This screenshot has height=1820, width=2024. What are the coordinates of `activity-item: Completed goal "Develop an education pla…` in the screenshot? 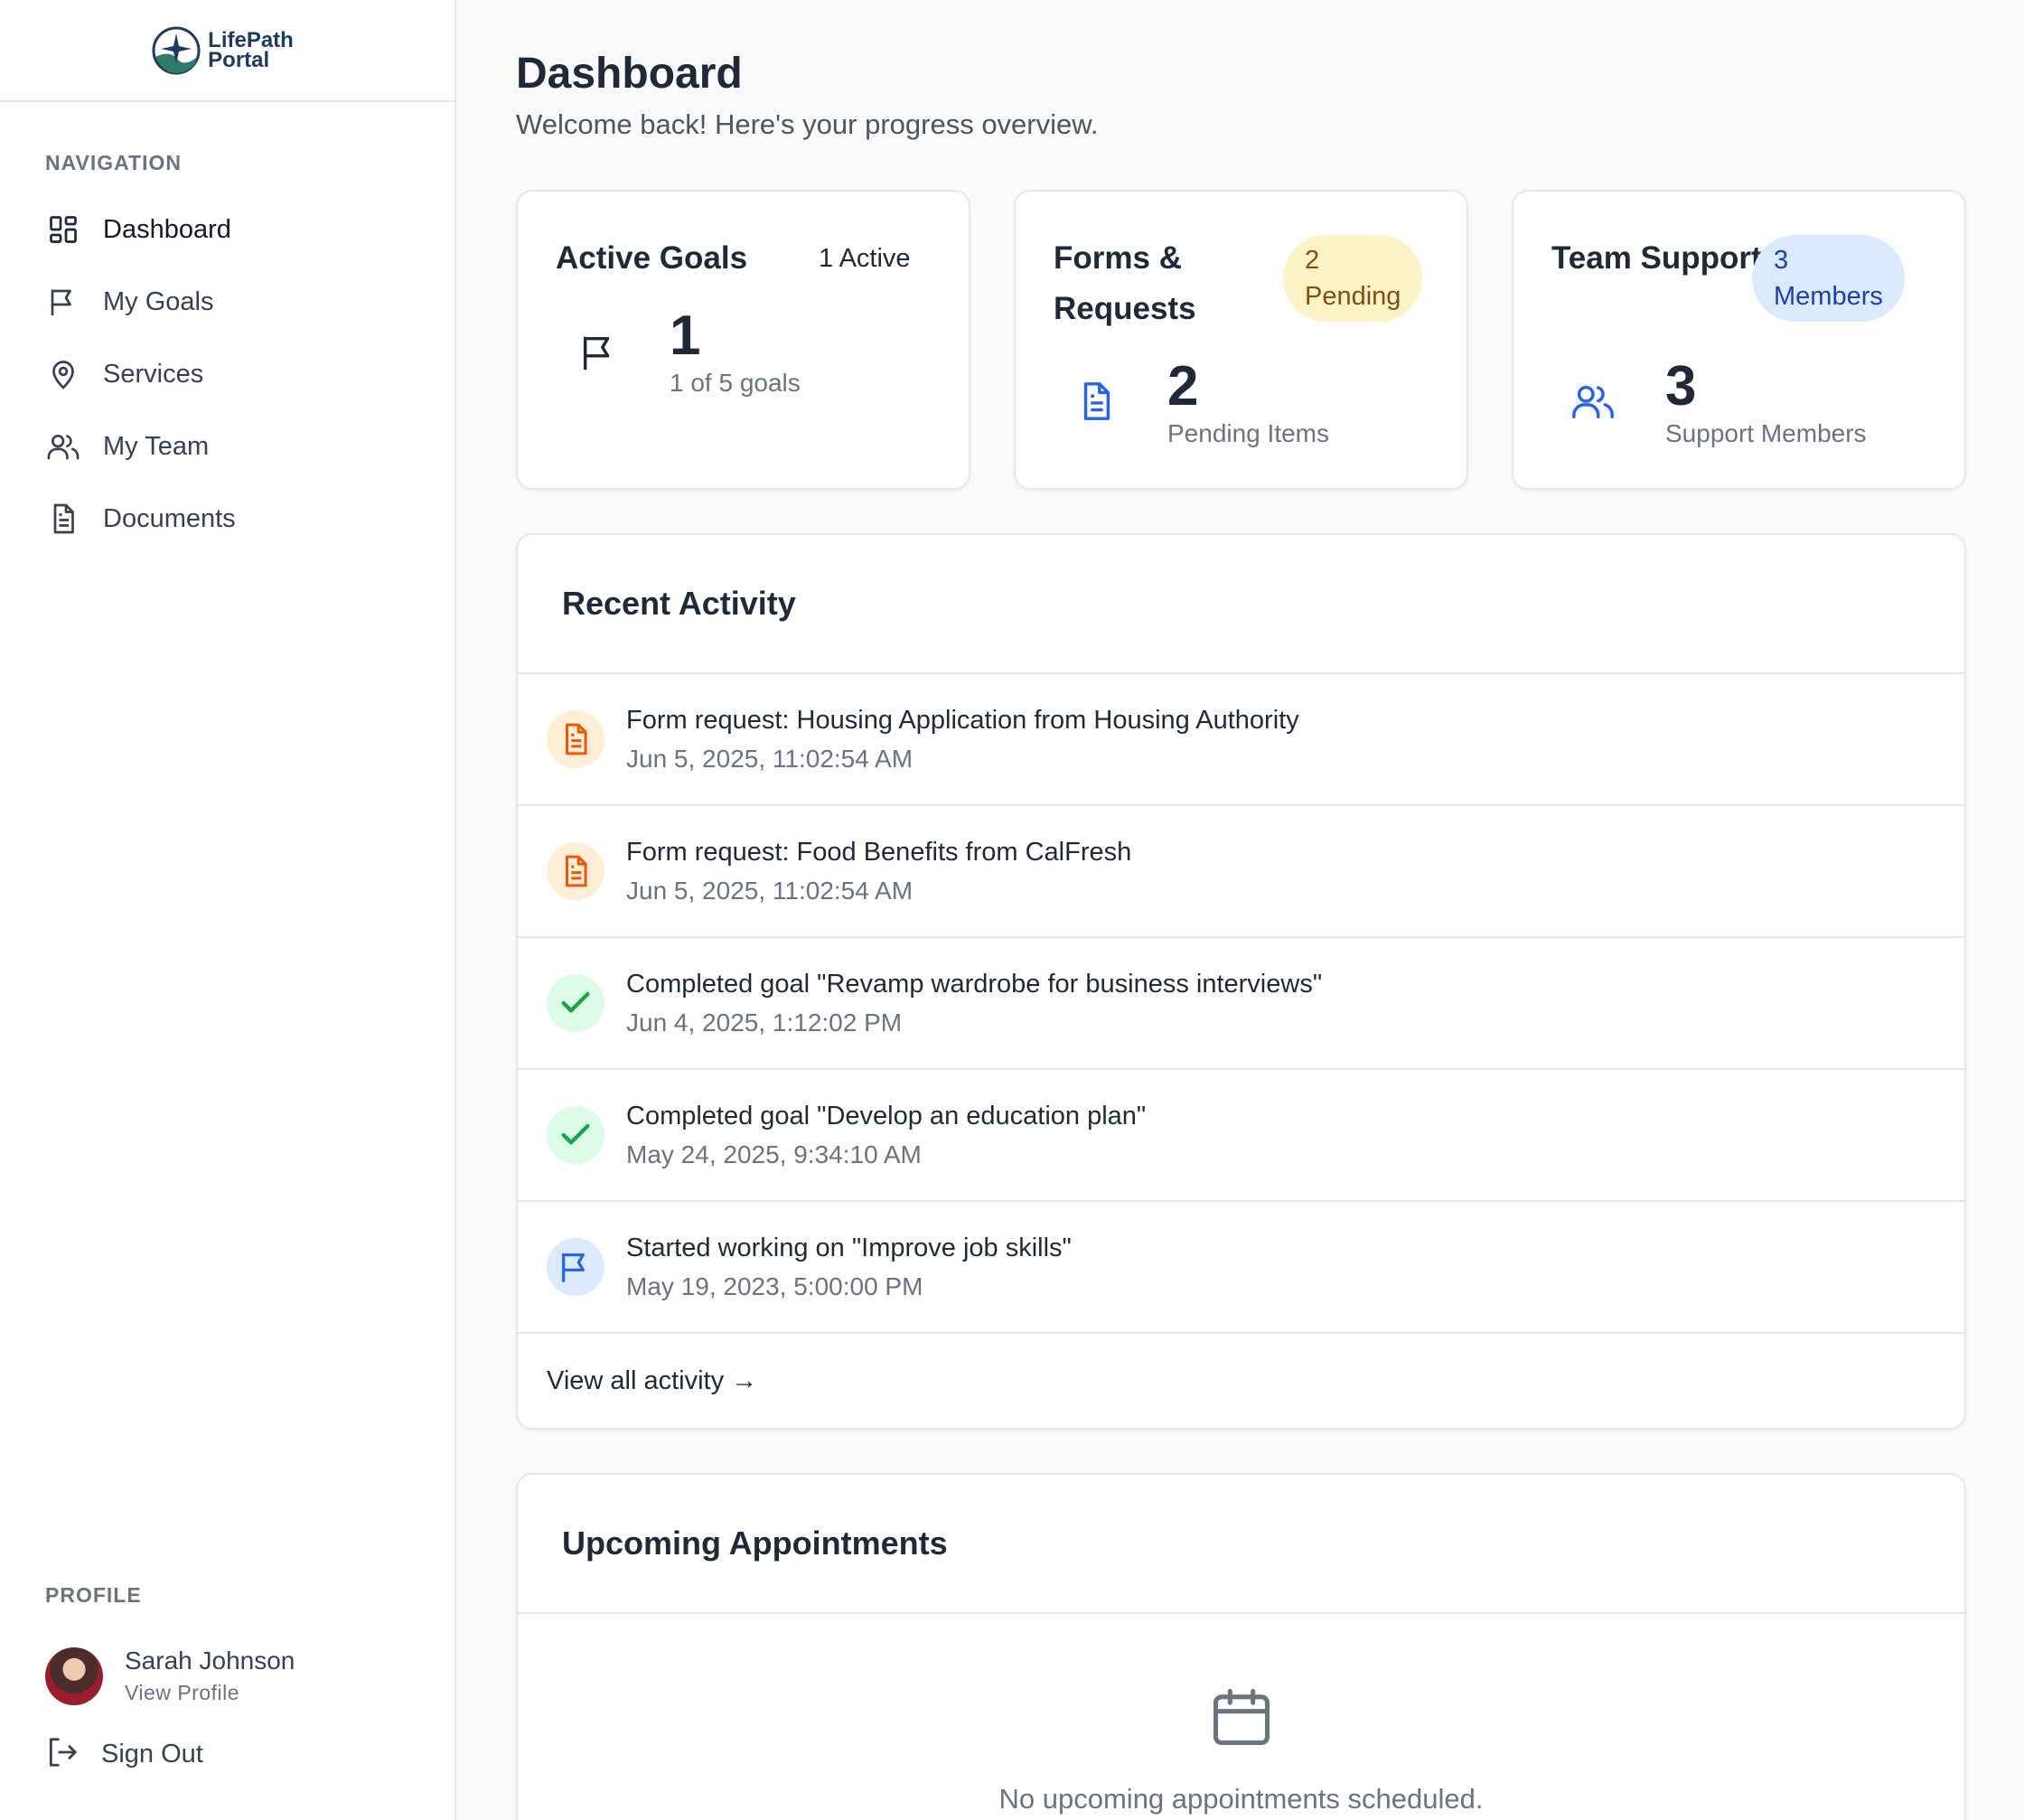 It's located at (1241, 1136).